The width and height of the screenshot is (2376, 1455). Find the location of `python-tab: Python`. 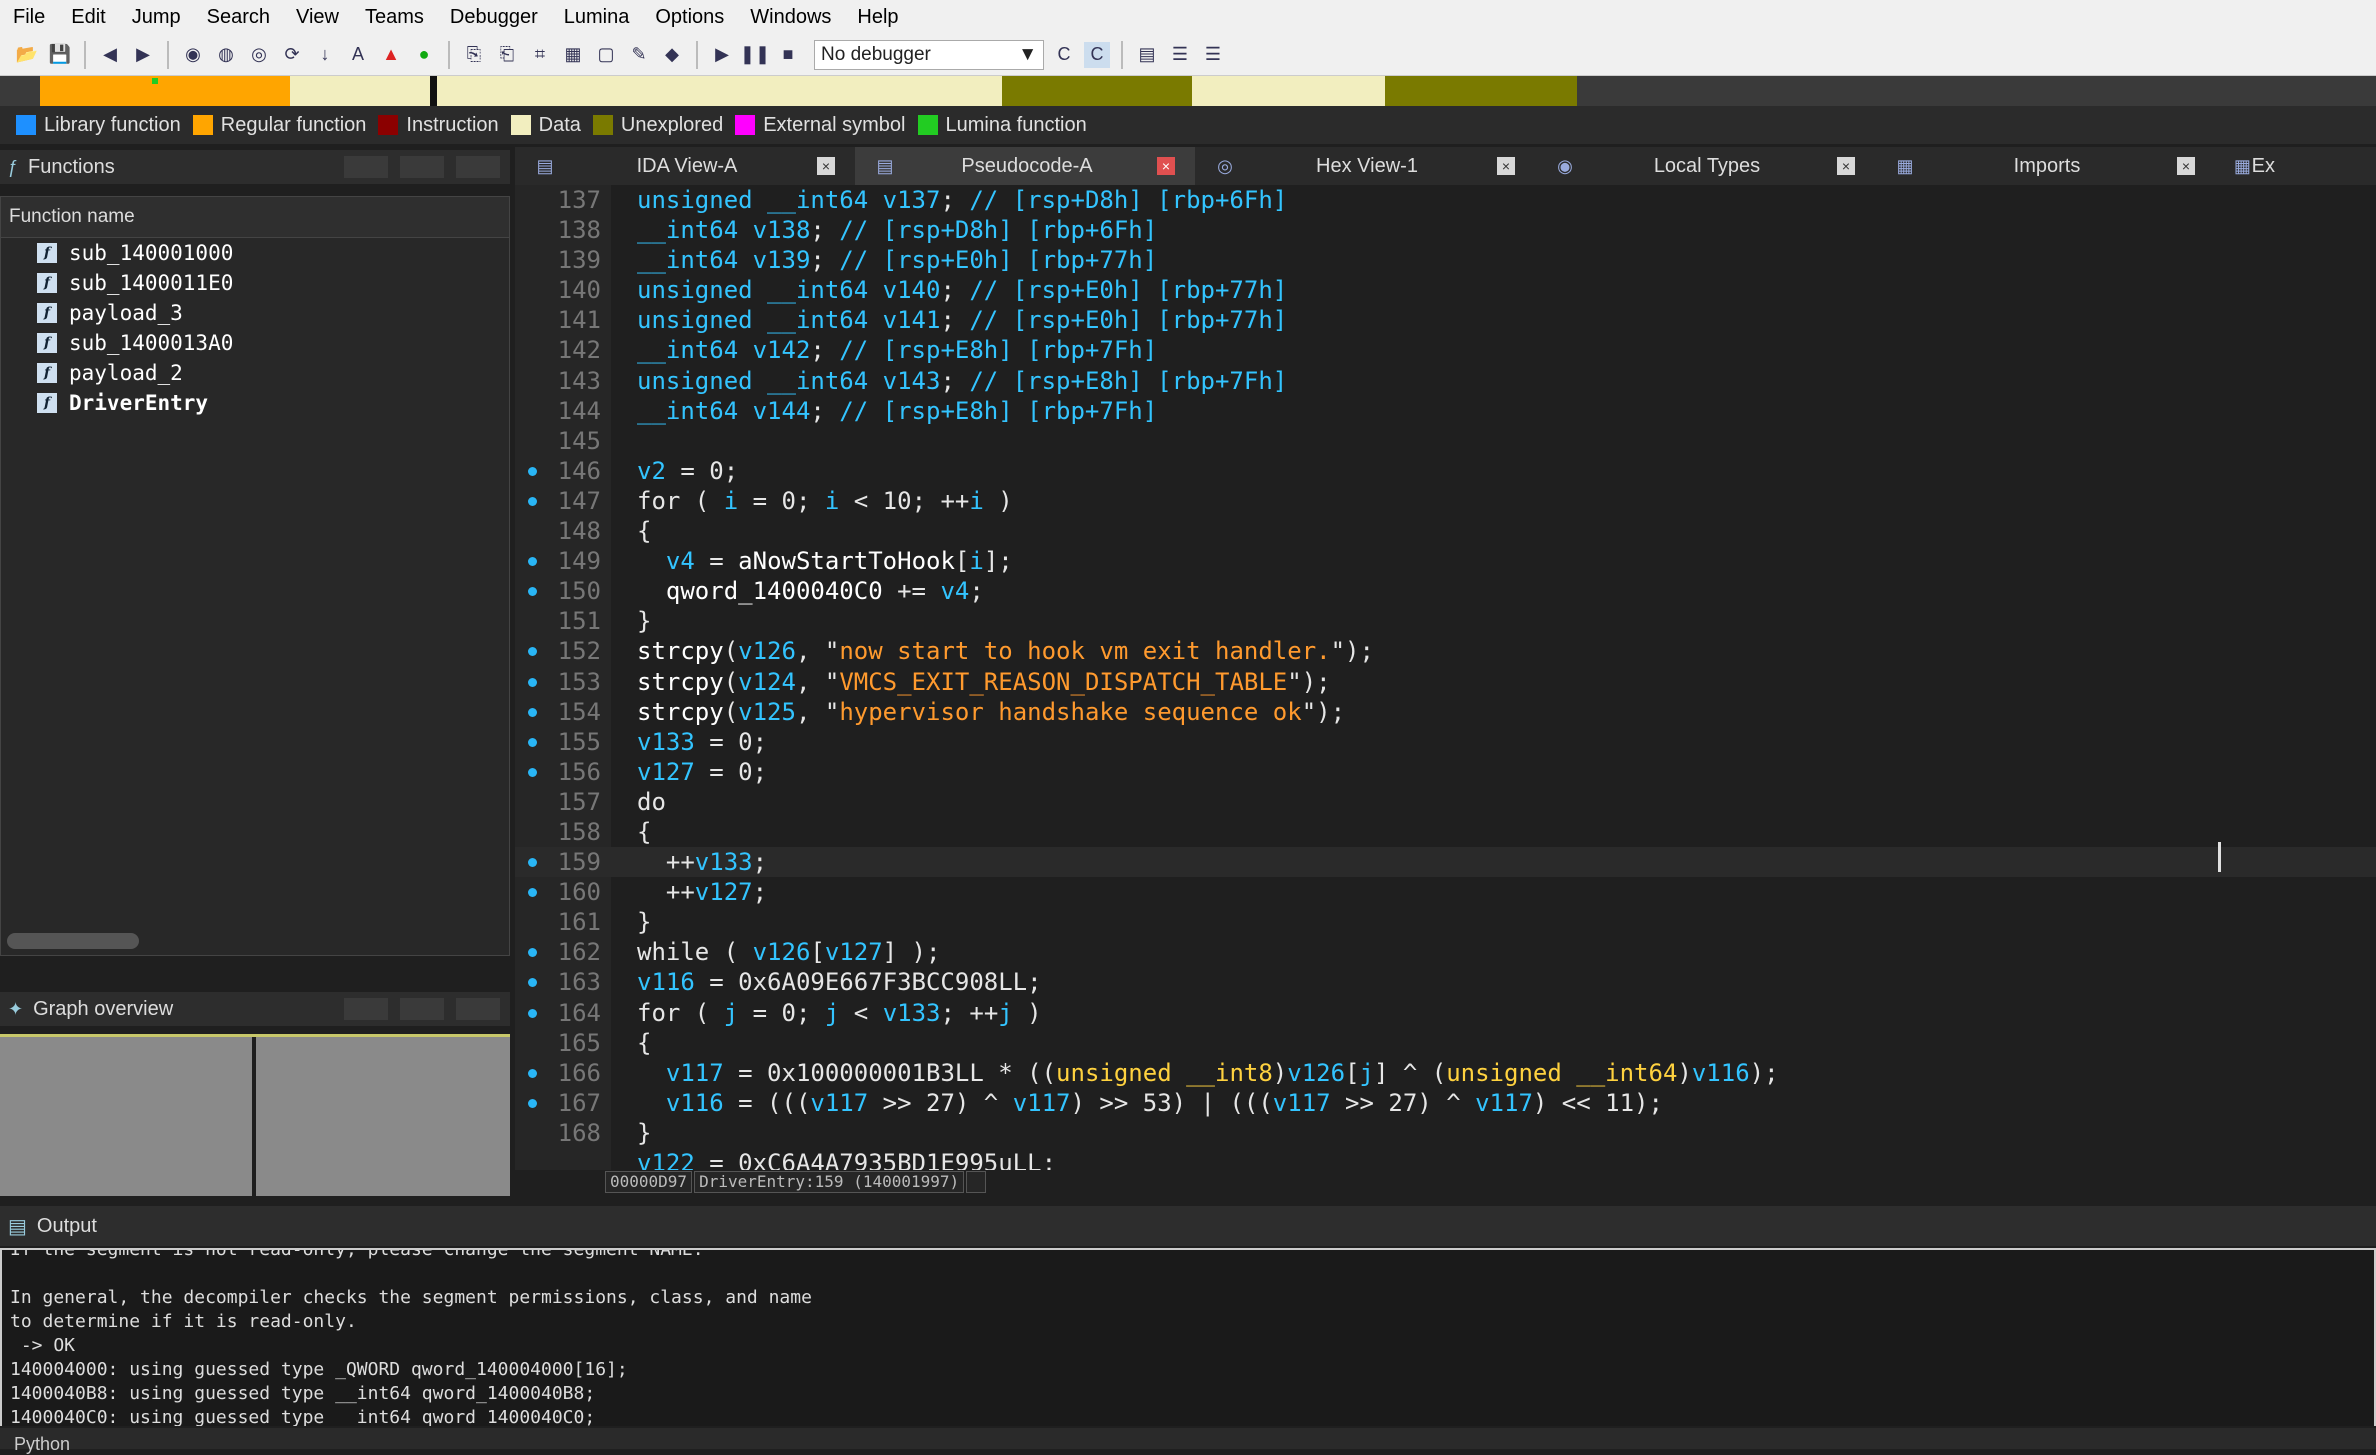

python-tab: Python is located at coordinates (42, 1444).